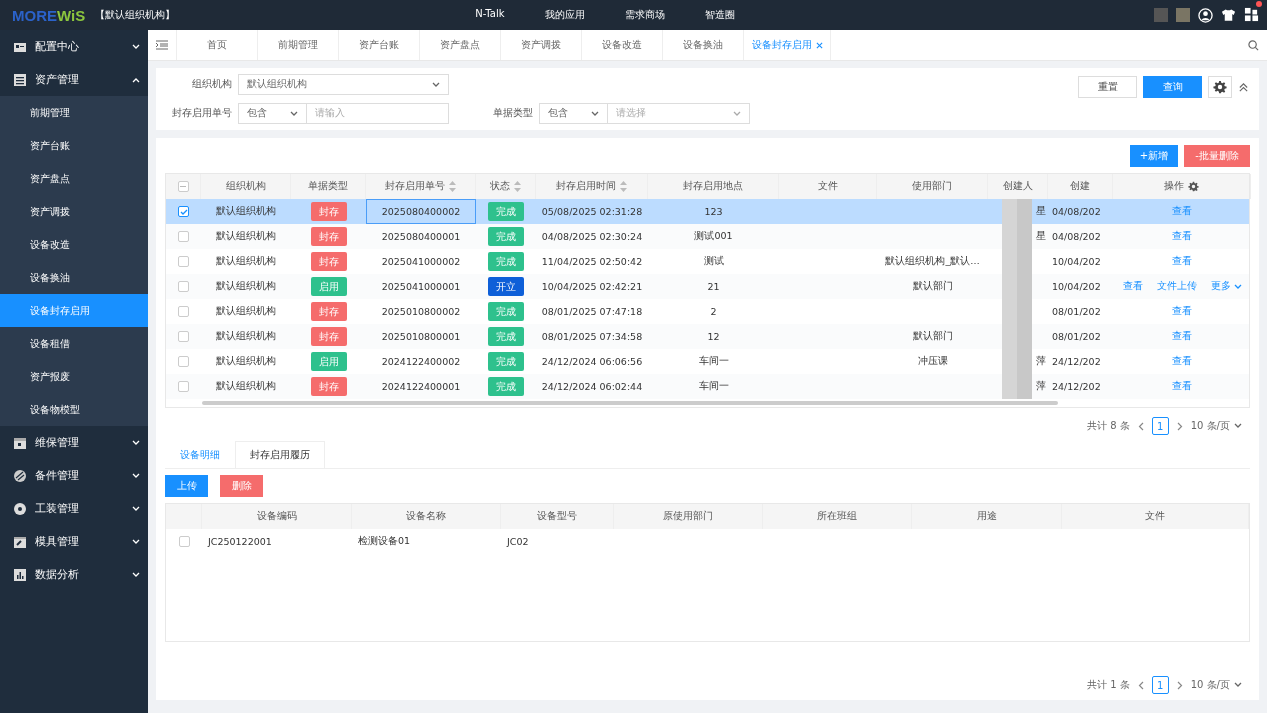 This screenshot has width=1267, height=713. Describe the element at coordinates (212, 84) in the screenshot. I see `field-label: 组织机构` at that location.